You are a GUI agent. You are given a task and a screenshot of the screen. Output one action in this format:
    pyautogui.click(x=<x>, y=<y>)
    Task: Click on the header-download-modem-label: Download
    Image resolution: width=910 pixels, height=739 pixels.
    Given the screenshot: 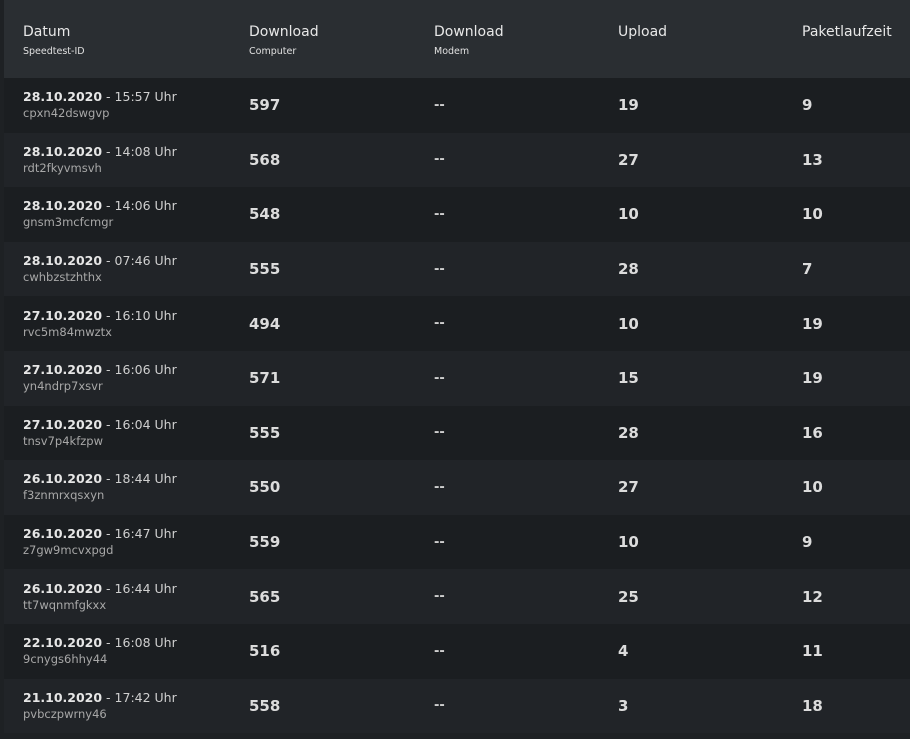 What is the action you would take?
    pyautogui.click(x=469, y=32)
    